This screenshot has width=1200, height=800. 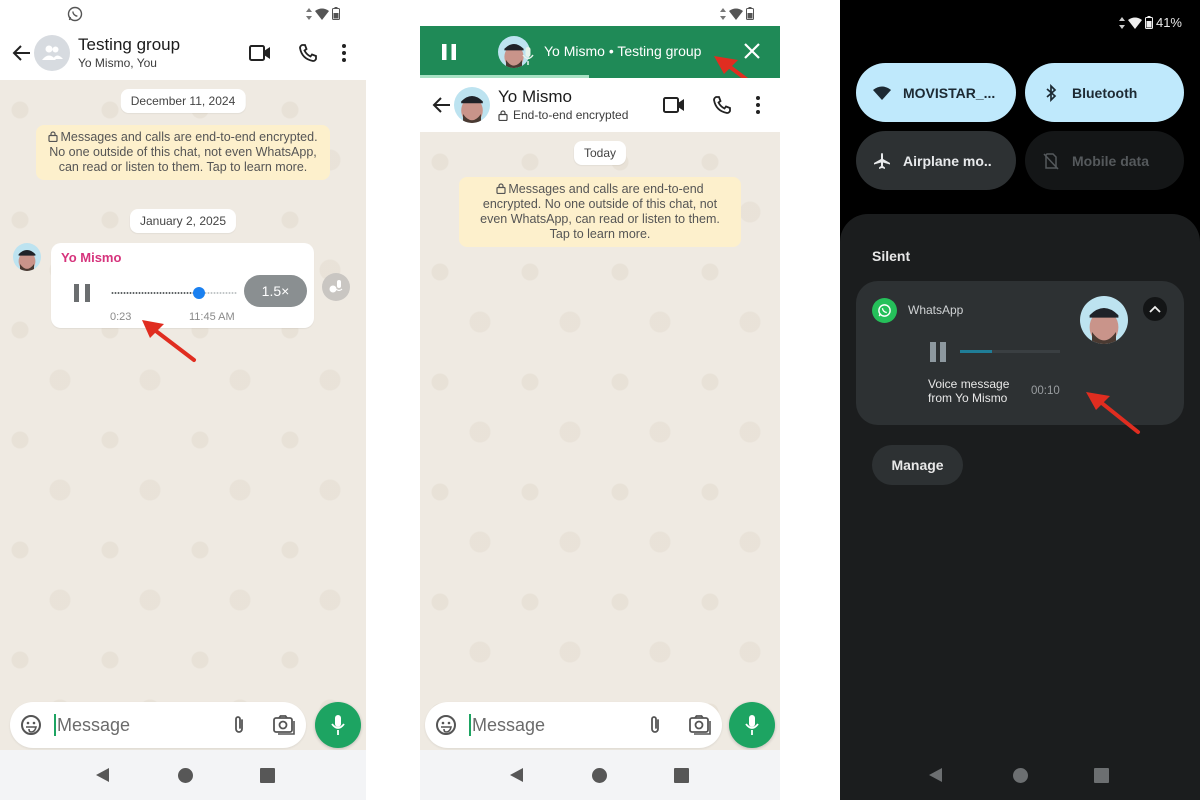 What do you see at coordinates (275, 291) in the screenshot?
I see `playback-speed-button: 1.5×` at bounding box center [275, 291].